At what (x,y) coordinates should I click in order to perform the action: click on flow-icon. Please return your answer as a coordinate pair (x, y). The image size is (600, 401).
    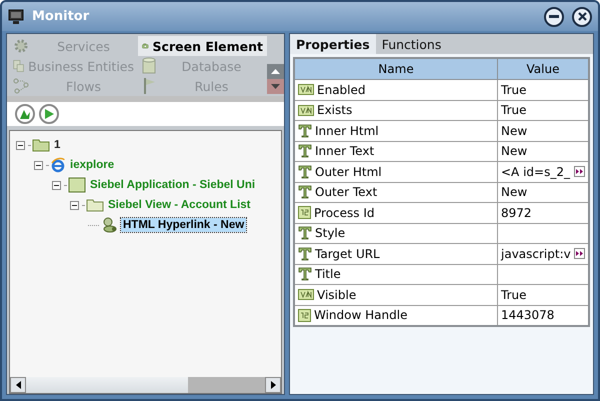
    Looking at the image, I should click on (21, 86).